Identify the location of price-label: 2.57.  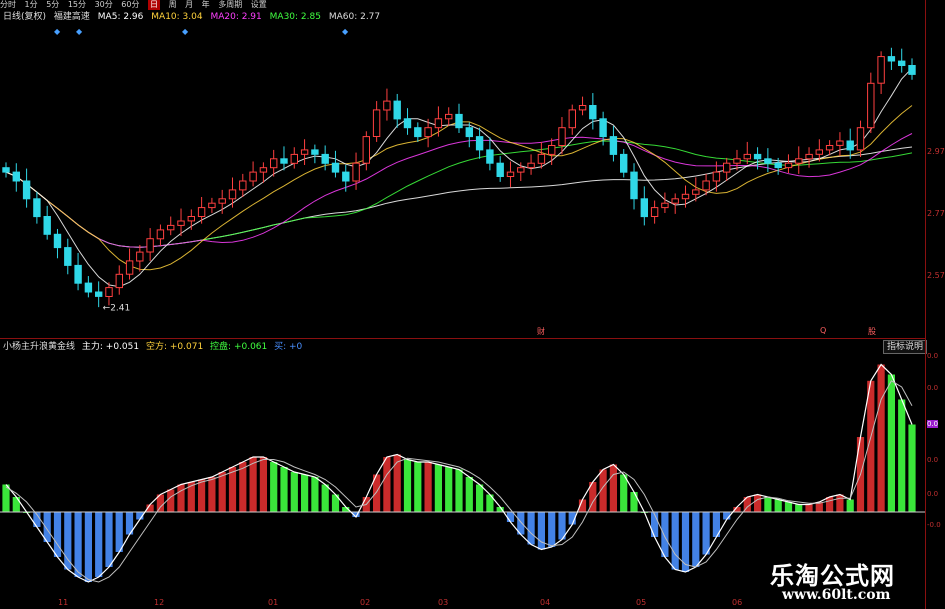
(936, 275).